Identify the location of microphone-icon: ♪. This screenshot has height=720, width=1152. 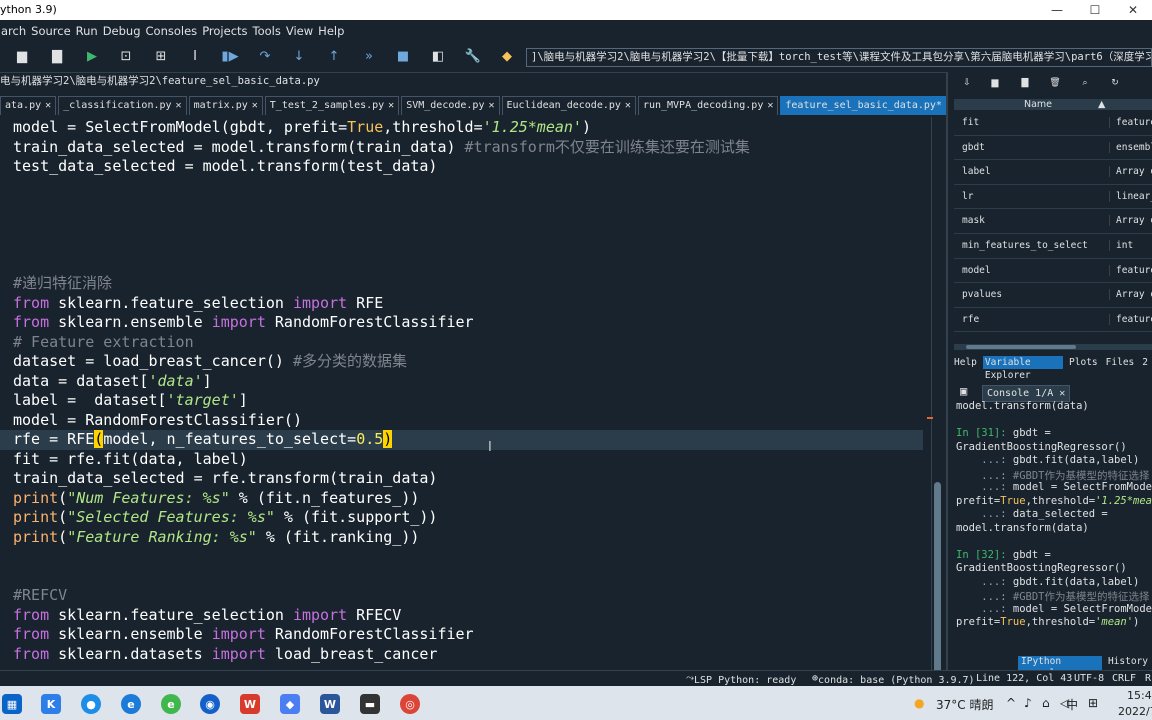
(1028, 703).